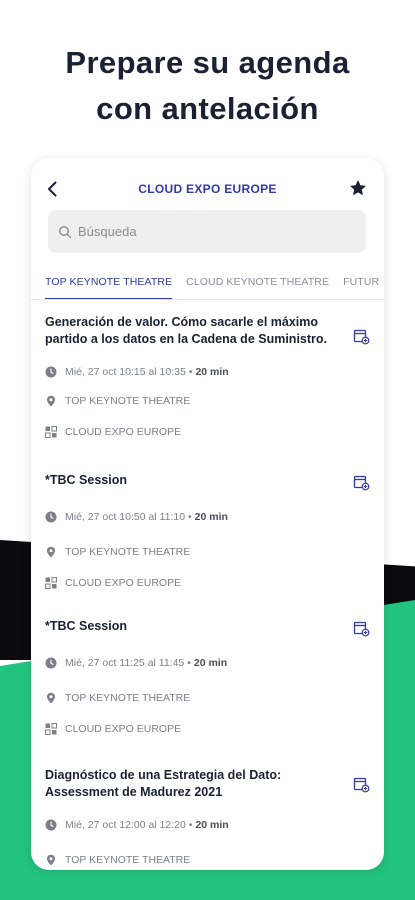 The height and width of the screenshot is (900, 415). I want to click on session-time: Mié, 27 oct 10:50 al 11:10 •, so click(128, 516).